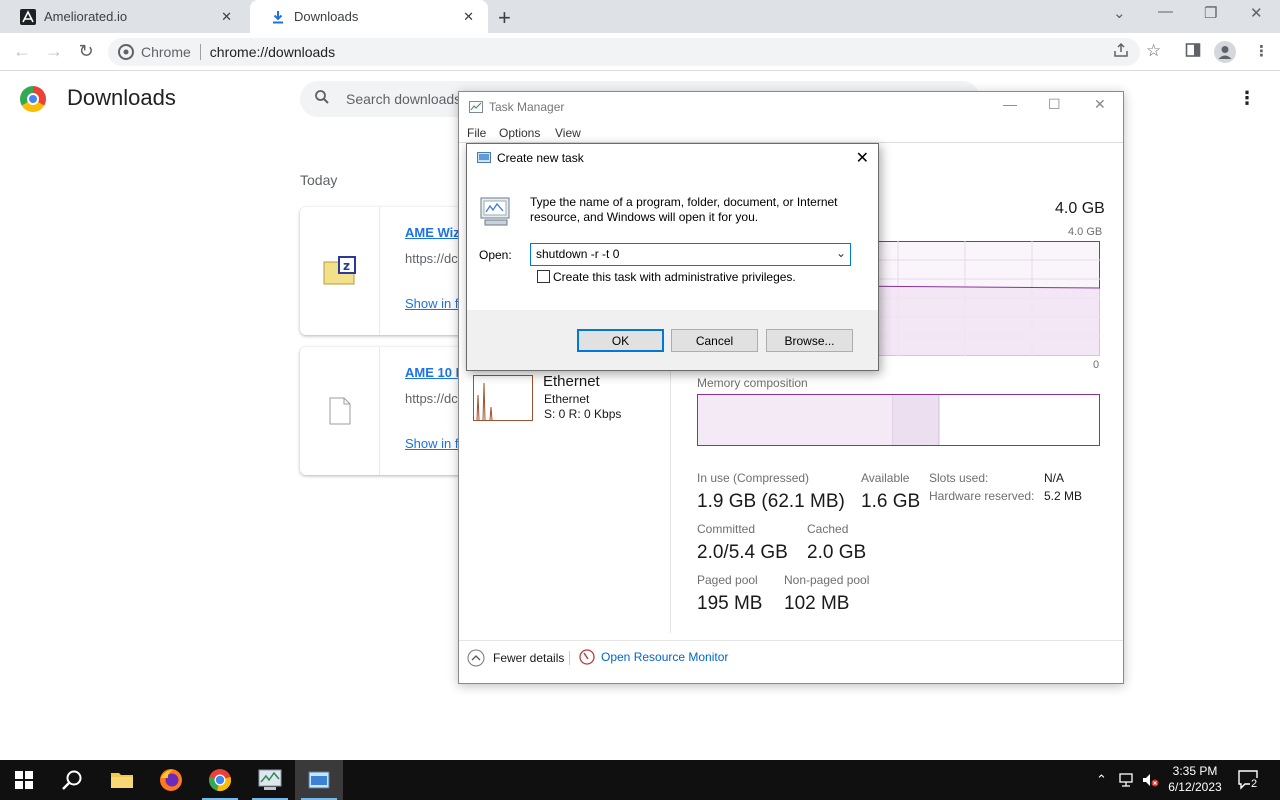 The width and height of the screenshot is (1280, 800). Describe the element at coordinates (578, 254) in the screenshot. I see `open-command-value: shutdown -r -t 0` at that location.